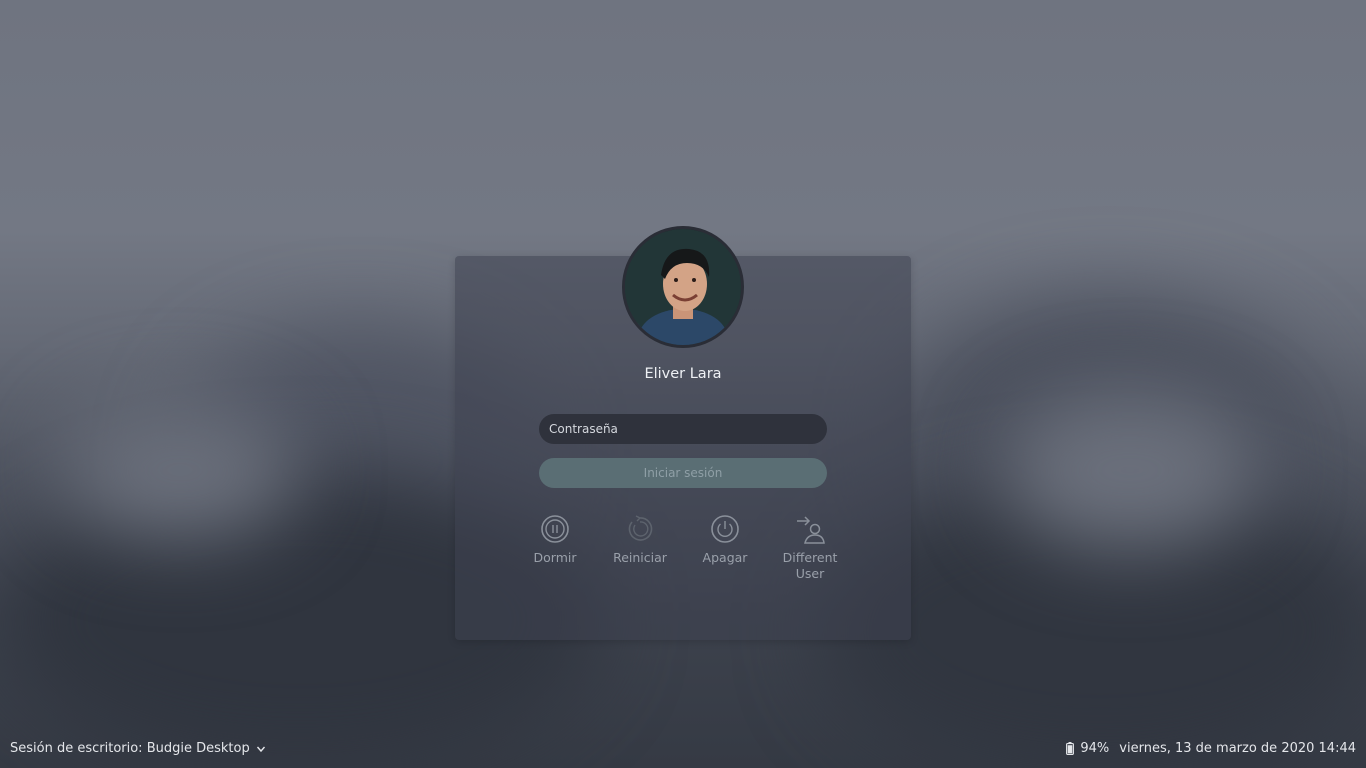 The width and height of the screenshot is (1366, 768). What do you see at coordinates (725, 529) in the screenshot?
I see `power-icon` at bounding box center [725, 529].